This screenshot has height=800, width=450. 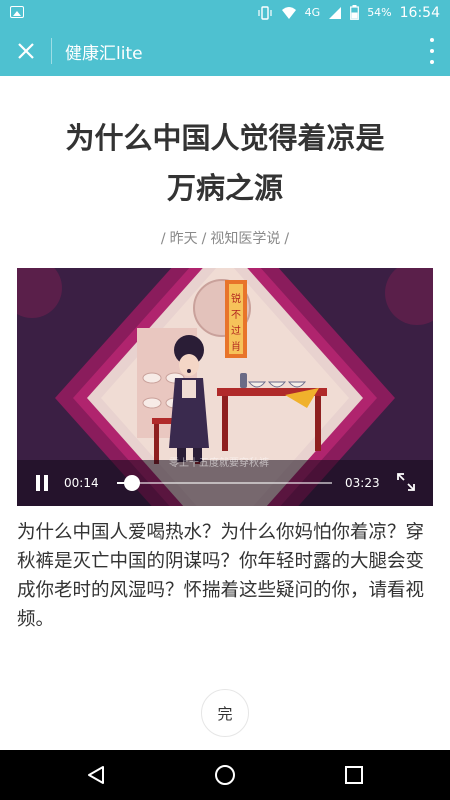 I want to click on close-icon, so click(x=26, y=51).